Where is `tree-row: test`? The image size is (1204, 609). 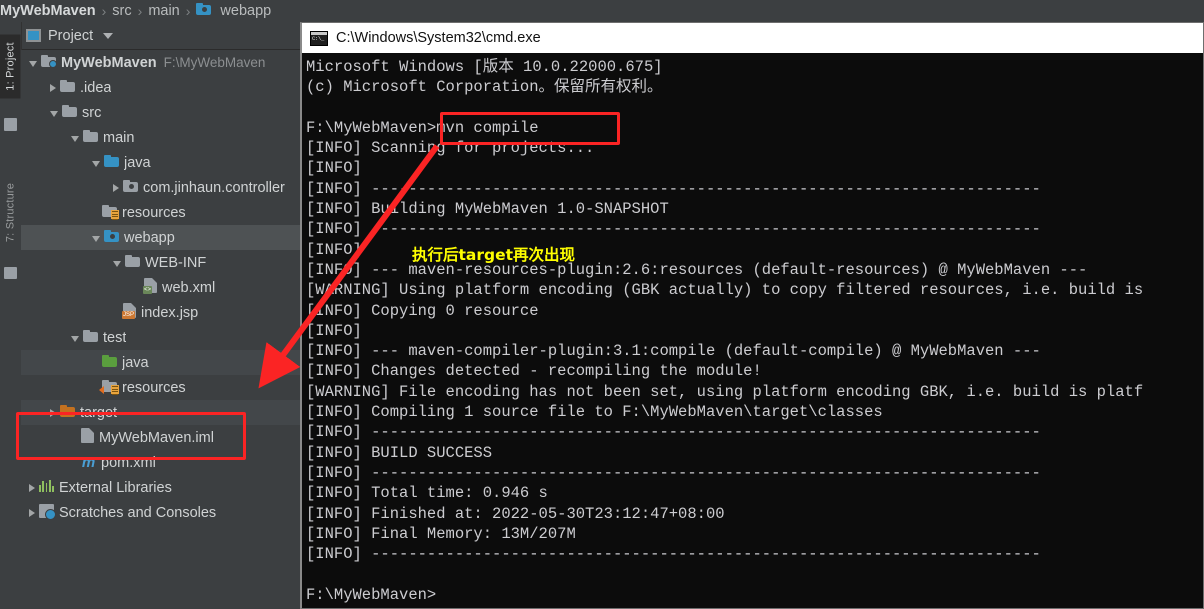
tree-row: test is located at coordinates (165, 337).